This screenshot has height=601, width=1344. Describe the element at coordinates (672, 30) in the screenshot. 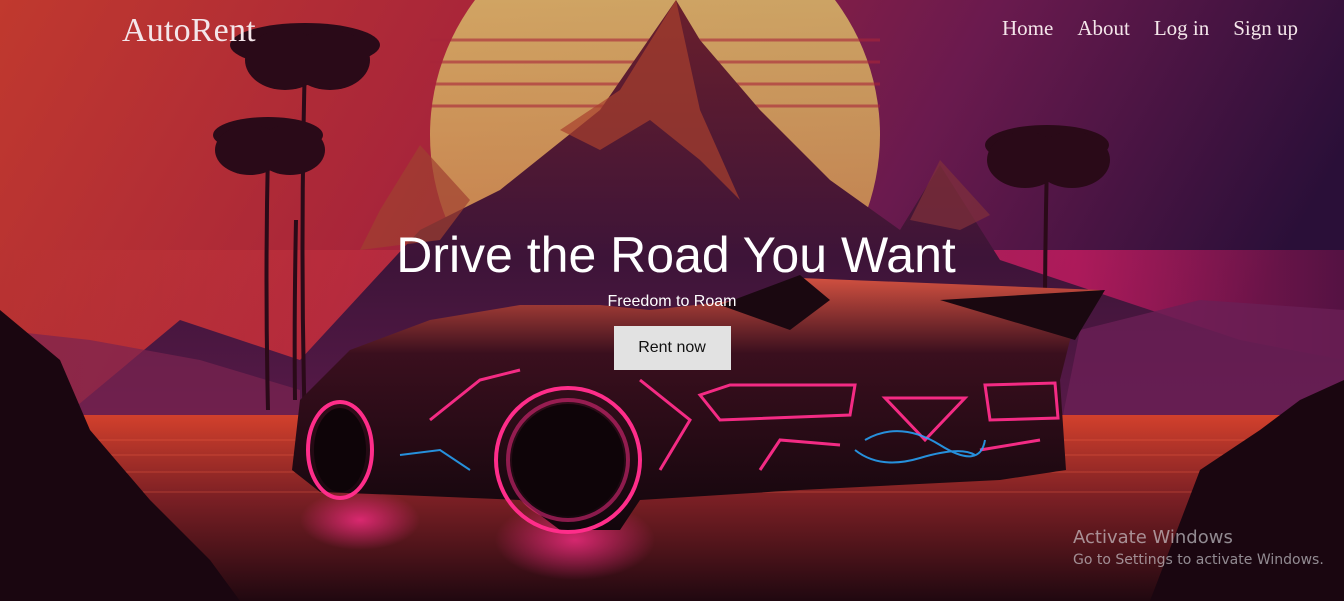

I see `navbar: AutoRent Home About Log in Sign up` at that location.